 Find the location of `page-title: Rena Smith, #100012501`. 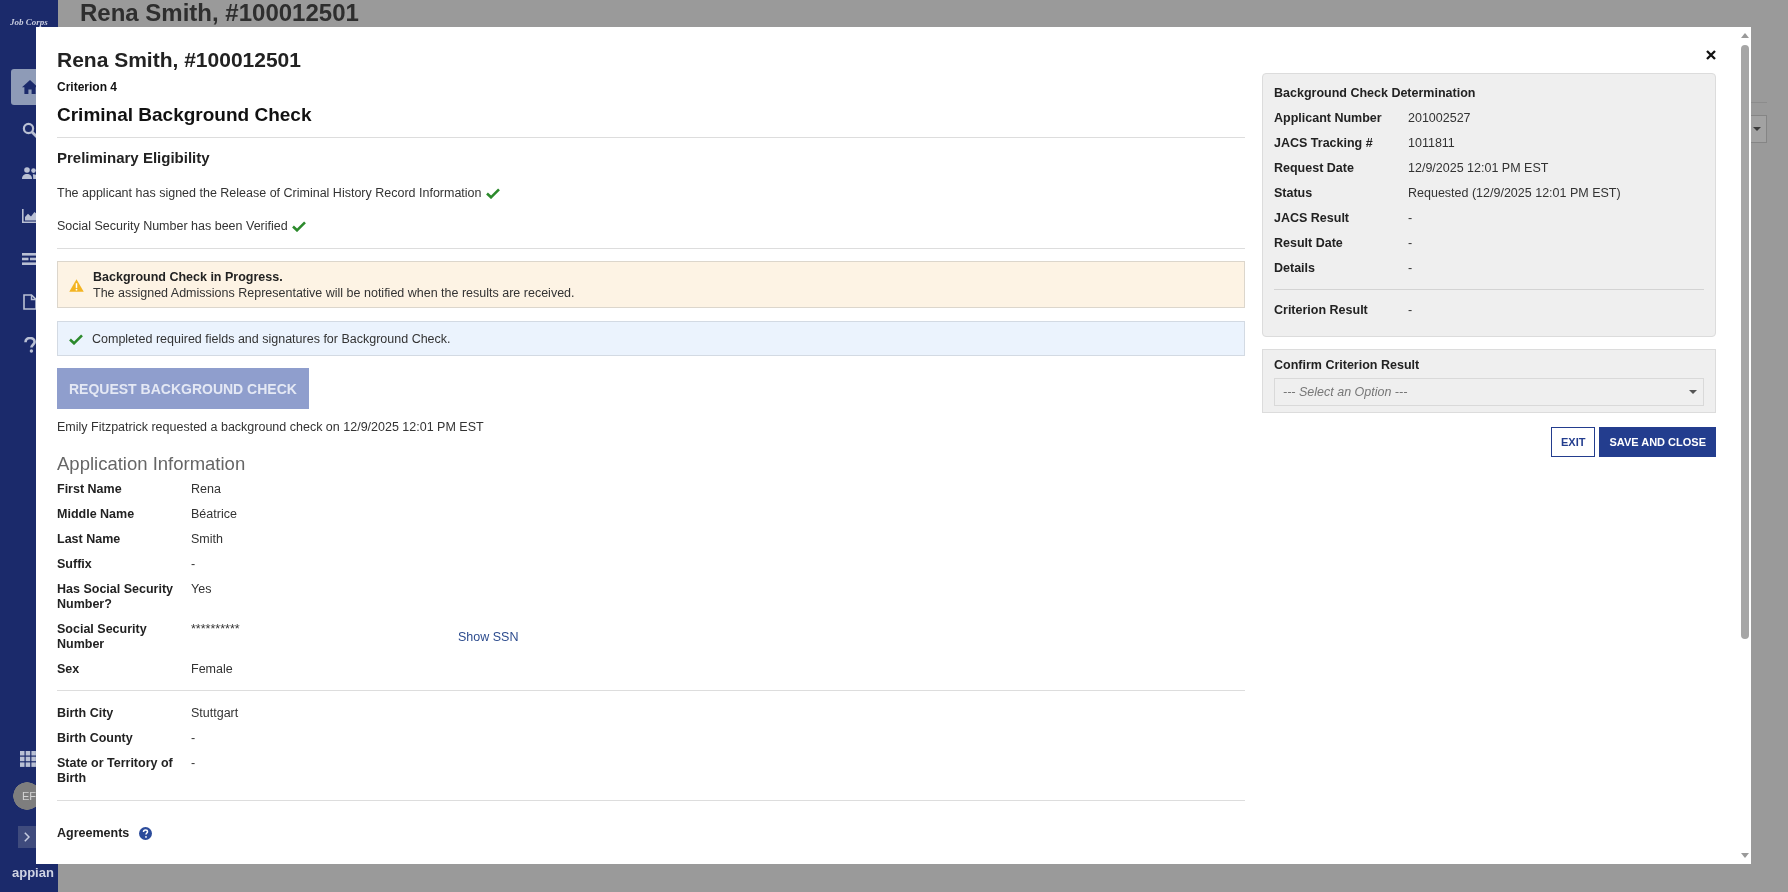

page-title: Rena Smith, #100012501 is located at coordinates (219, 13).